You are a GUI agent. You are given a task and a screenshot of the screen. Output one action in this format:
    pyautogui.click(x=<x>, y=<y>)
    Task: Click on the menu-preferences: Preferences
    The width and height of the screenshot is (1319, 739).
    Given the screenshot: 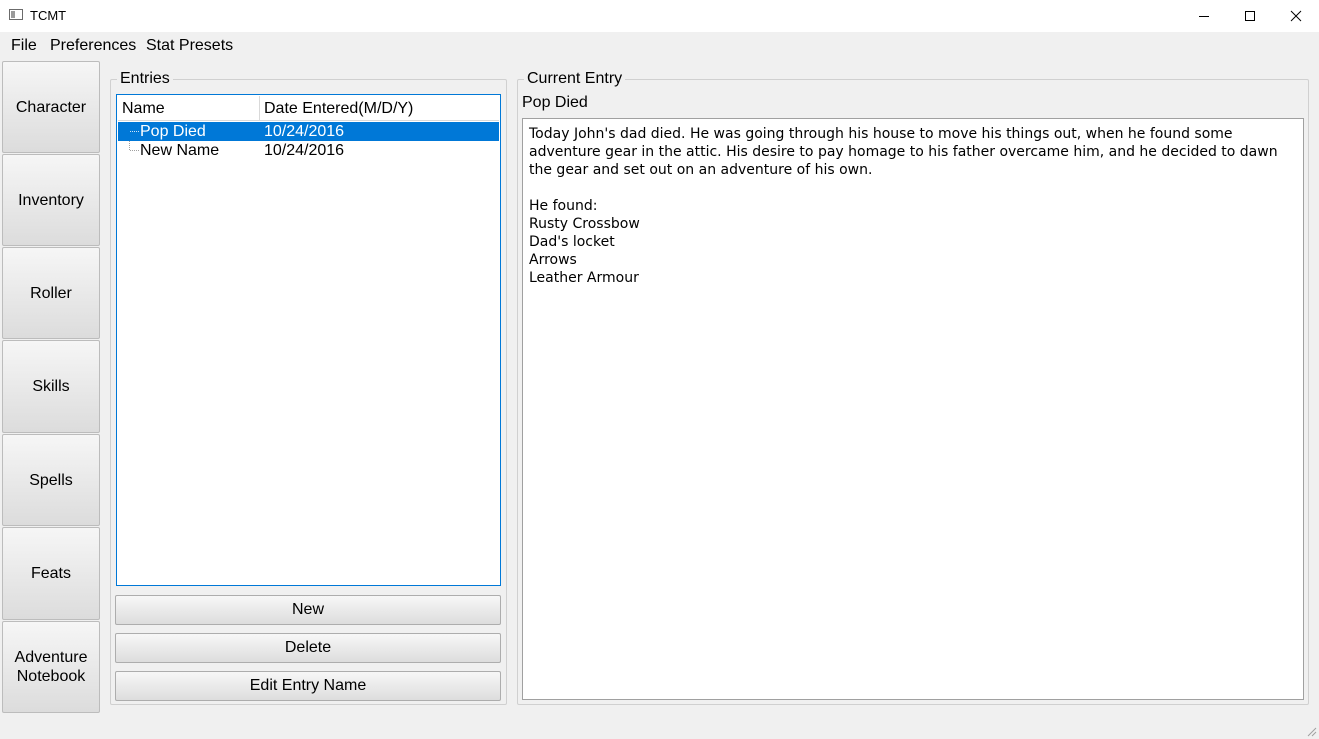 What is the action you would take?
    pyautogui.click(x=93, y=46)
    